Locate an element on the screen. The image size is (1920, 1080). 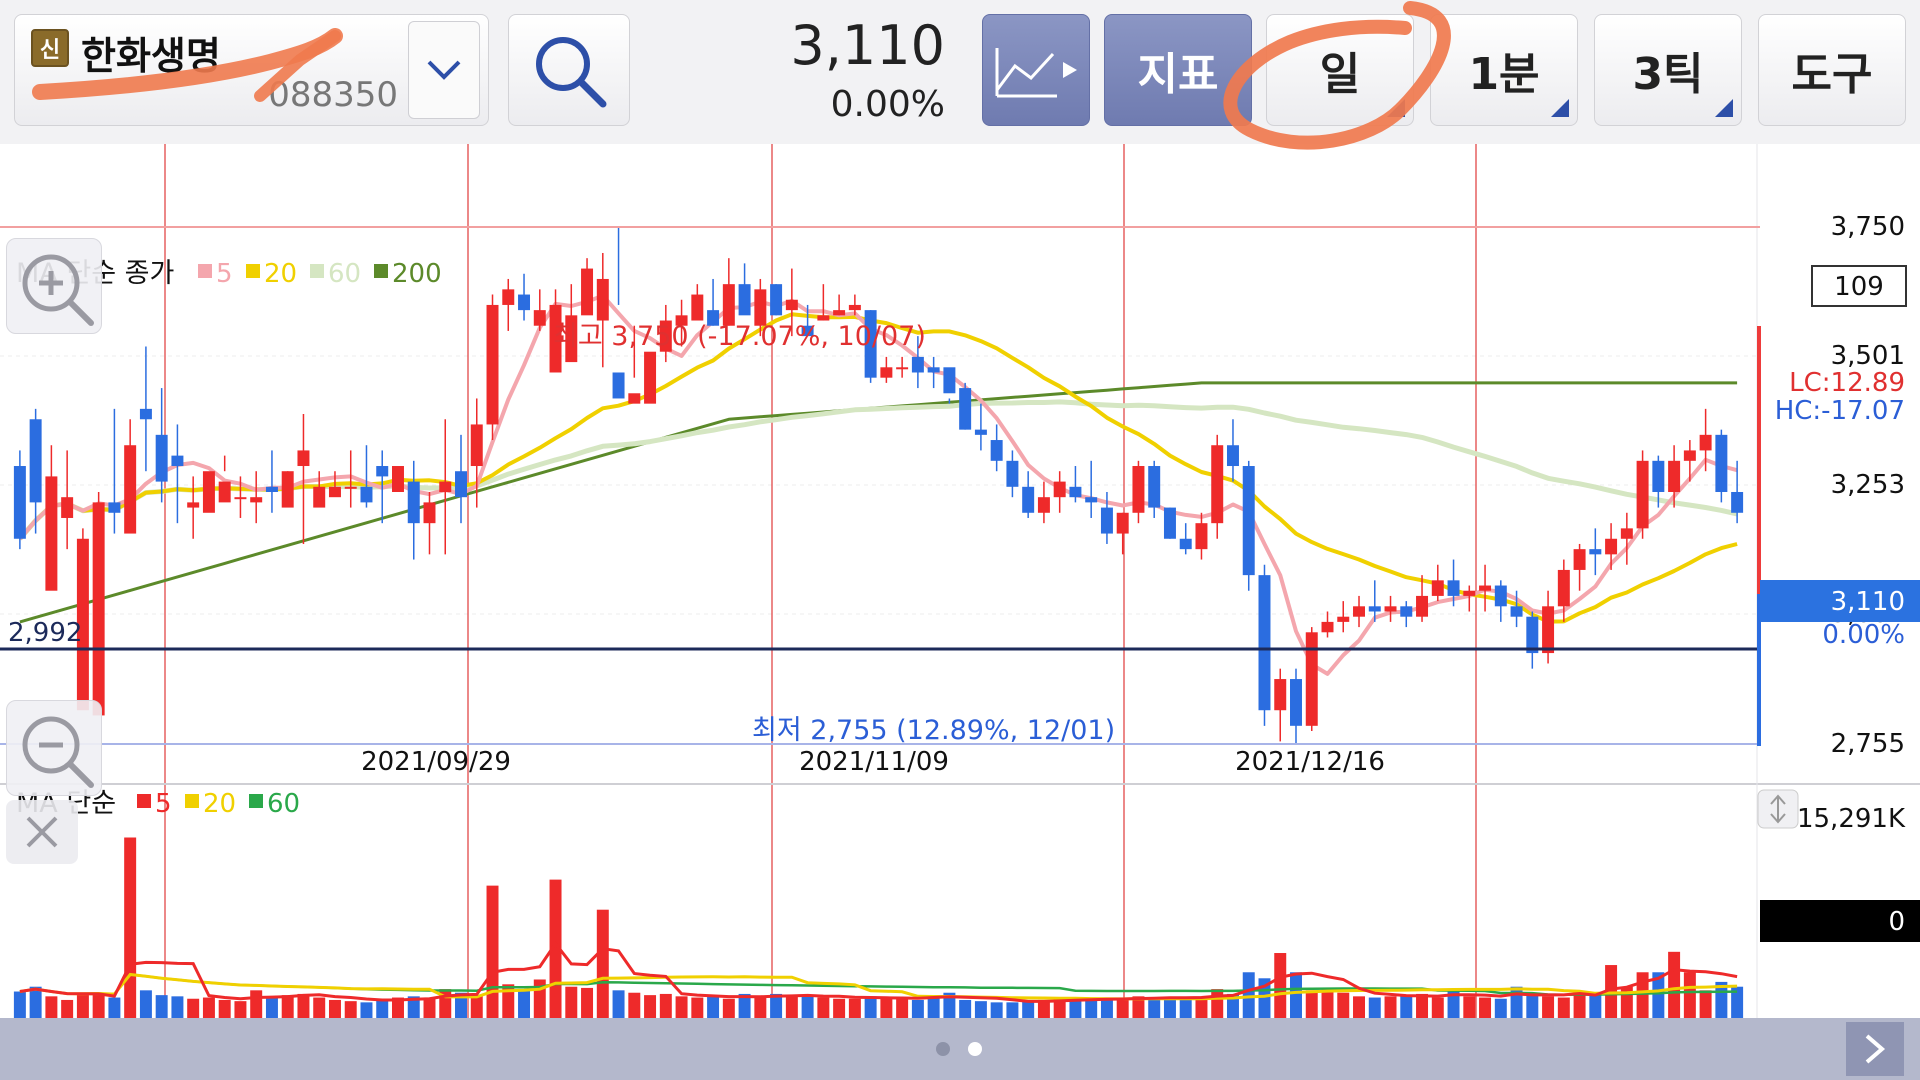
period-tick-button: 3틱 is located at coordinates (1668, 70).